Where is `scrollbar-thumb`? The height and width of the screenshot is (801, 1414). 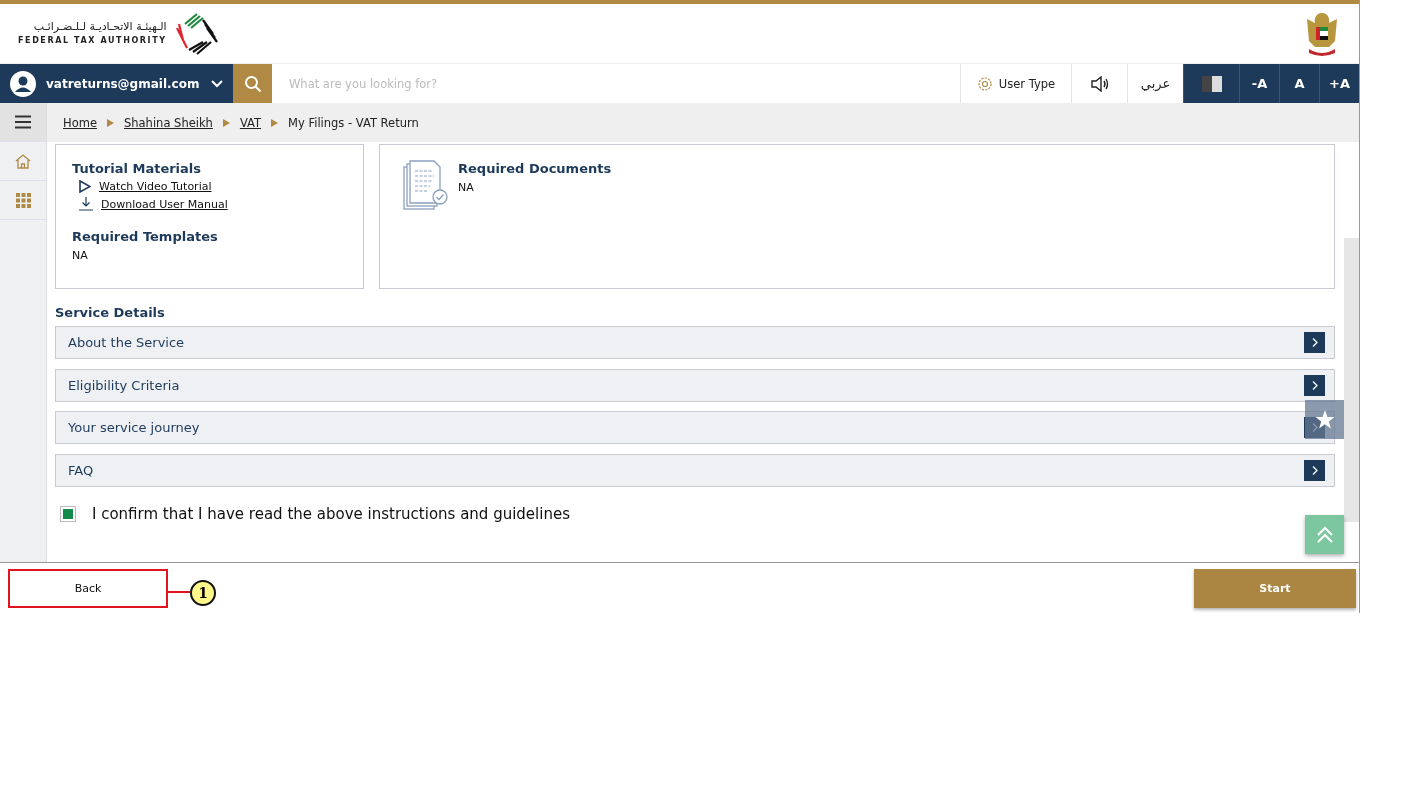
scrollbar-thumb is located at coordinates (1351, 380).